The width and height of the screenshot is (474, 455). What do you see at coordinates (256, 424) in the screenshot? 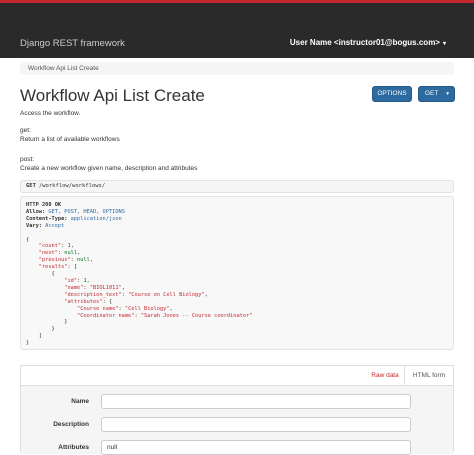
I see `description-input` at bounding box center [256, 424].